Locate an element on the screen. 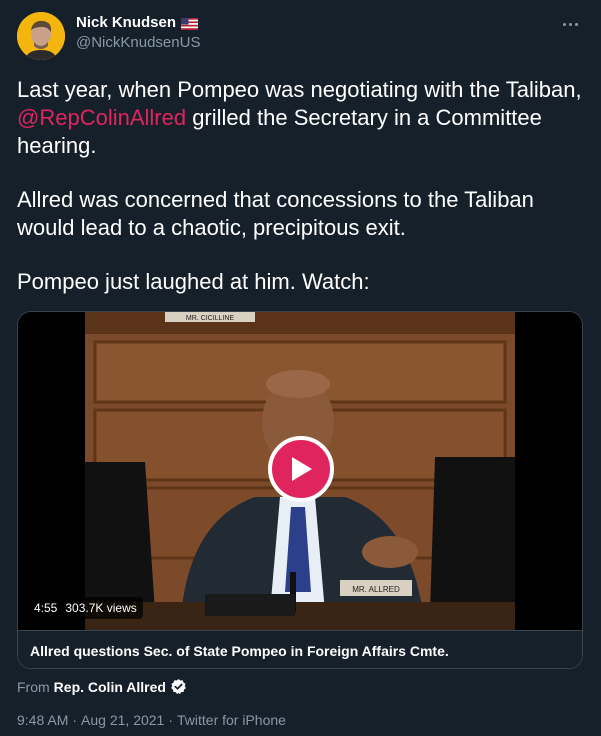 Image resolution: width=601 pixels, height=736 pixels. author-handle: @NickKnudsenUS is located at coordinates (138, 42).